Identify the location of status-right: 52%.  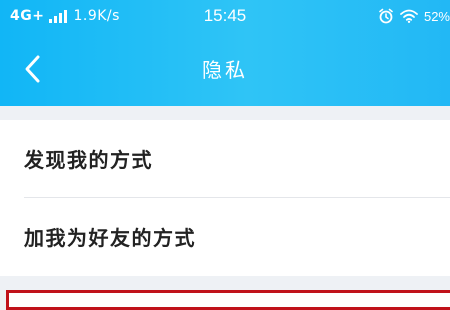
(414, 16).